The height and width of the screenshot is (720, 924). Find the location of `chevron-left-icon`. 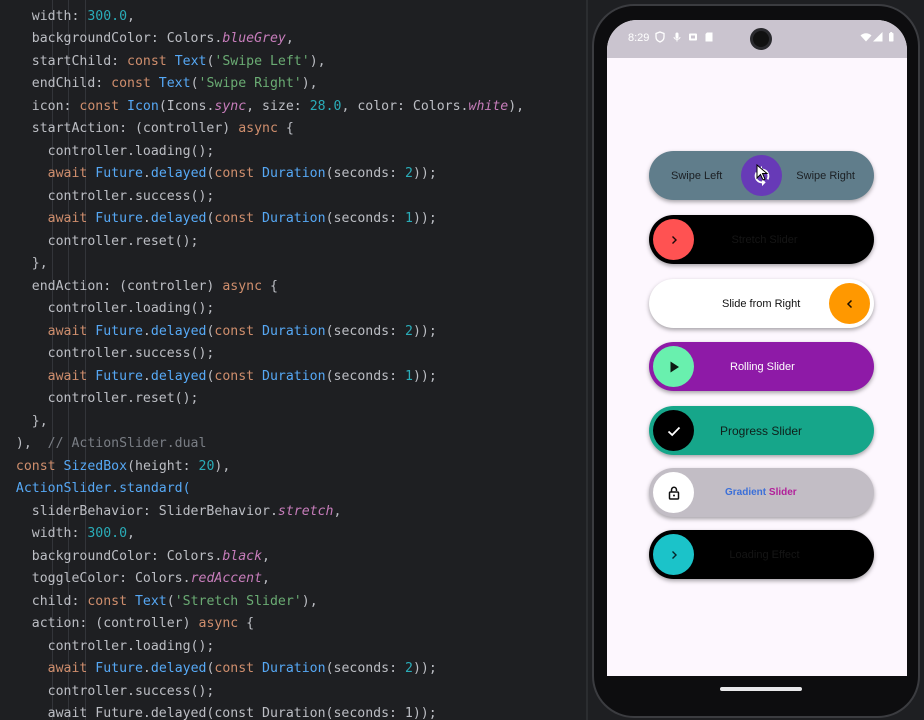

chevron-left-icon is located at coordinates (849, 303).